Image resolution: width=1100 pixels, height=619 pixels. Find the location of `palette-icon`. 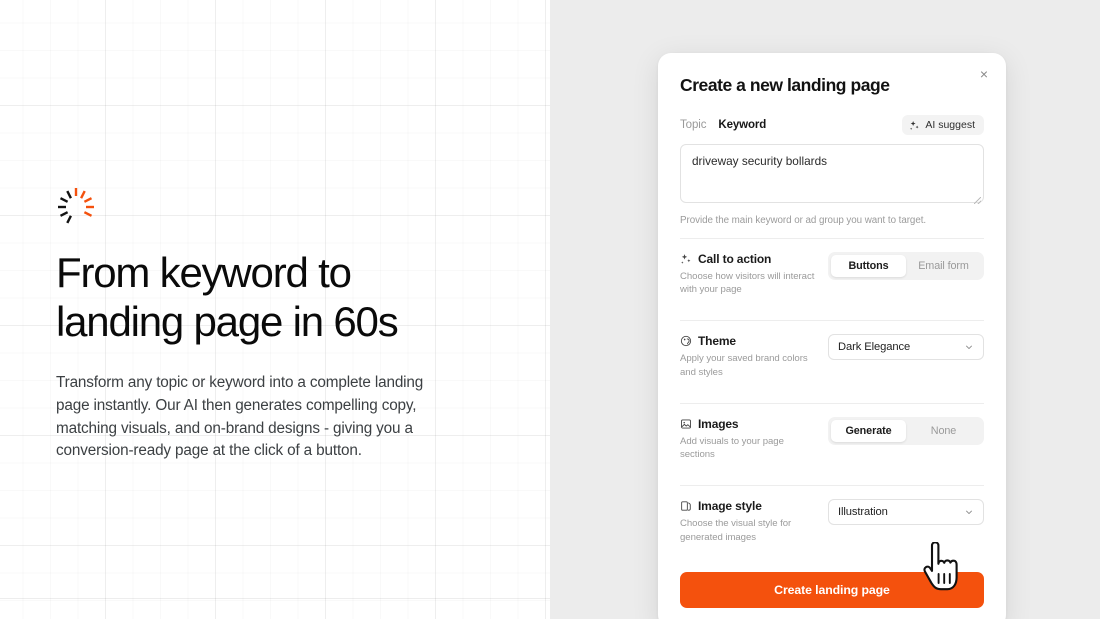

palette-icon is located at coordinates (686, 341).